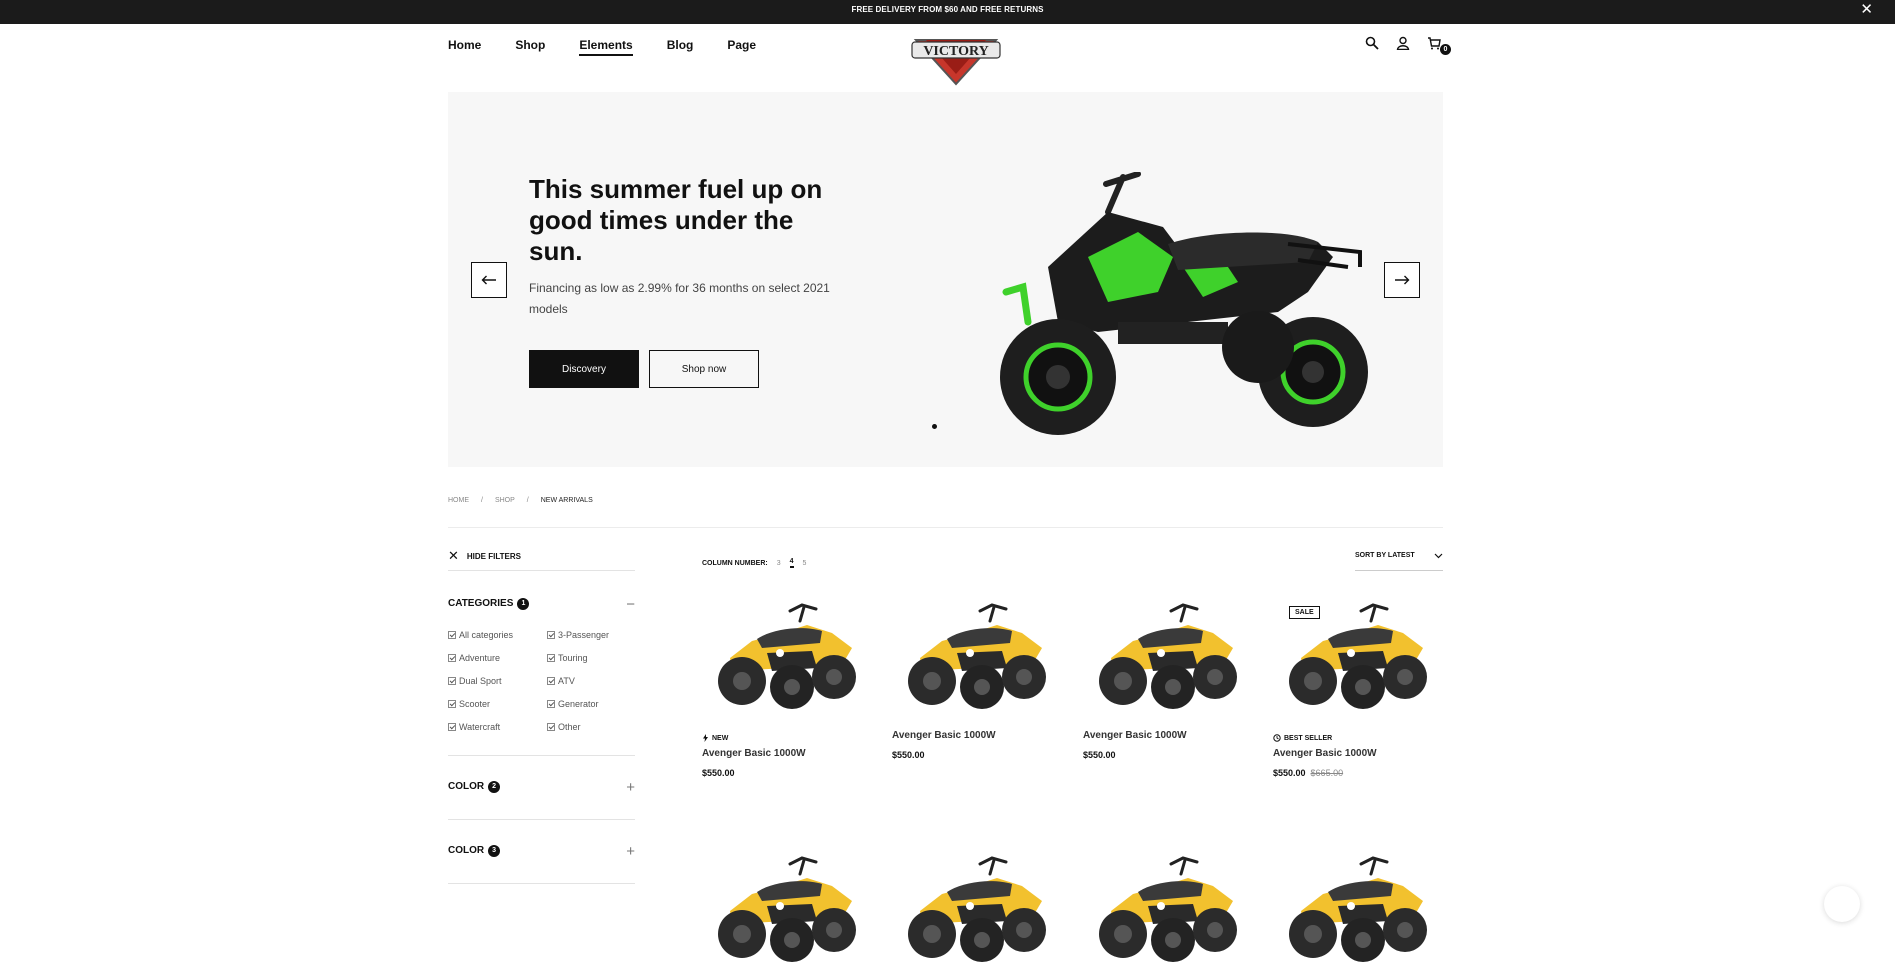 Image resolution: width=1895 pixels, height=965 pixels. What do you see at coordinates (741, 47) in the screenshot?
I see `nav-page: Page` at bounding box center [741, 47].